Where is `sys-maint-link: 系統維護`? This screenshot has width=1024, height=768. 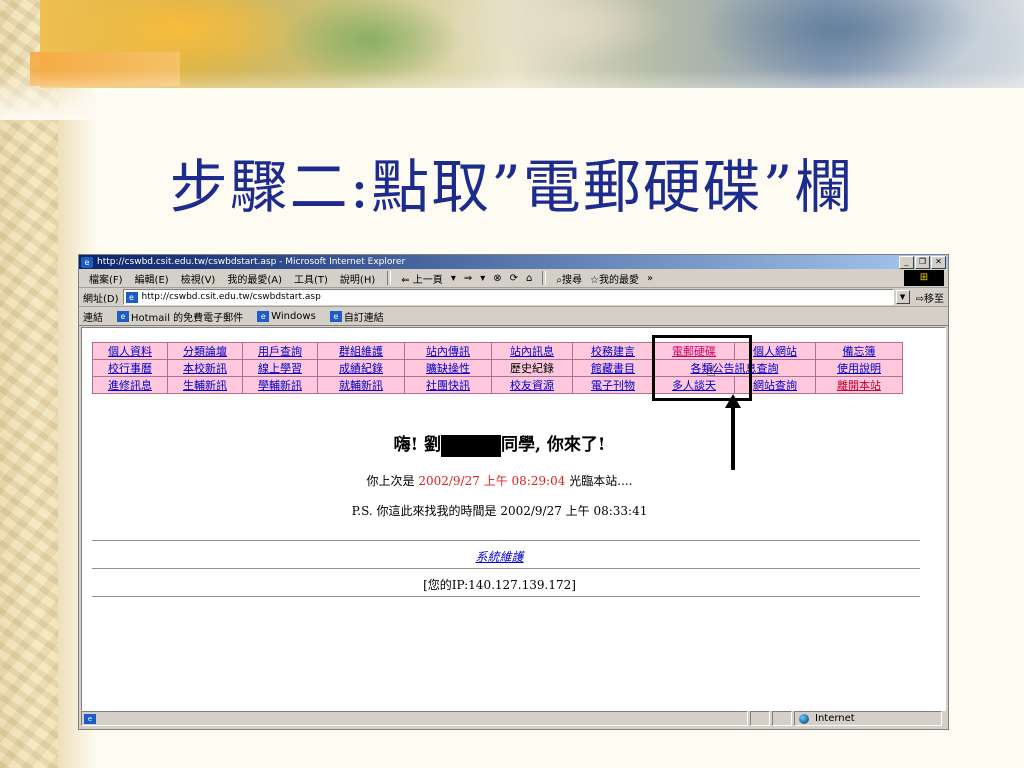 sys-maint-link: 系統維護 is located at coordinates (499, 557).